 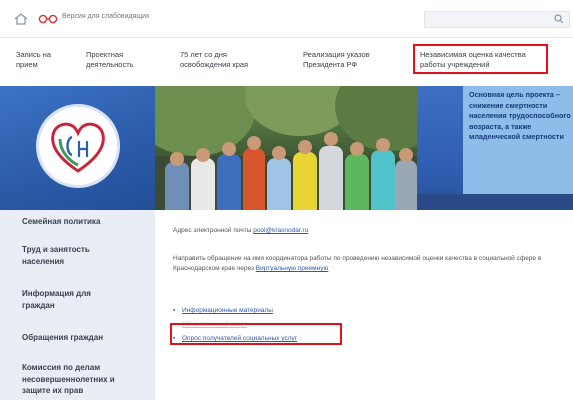 What do you see at coordinates (336, 54) in the screenshot?
I see `nav-item-label: Реализация указов` at bounding box center [336, 54].